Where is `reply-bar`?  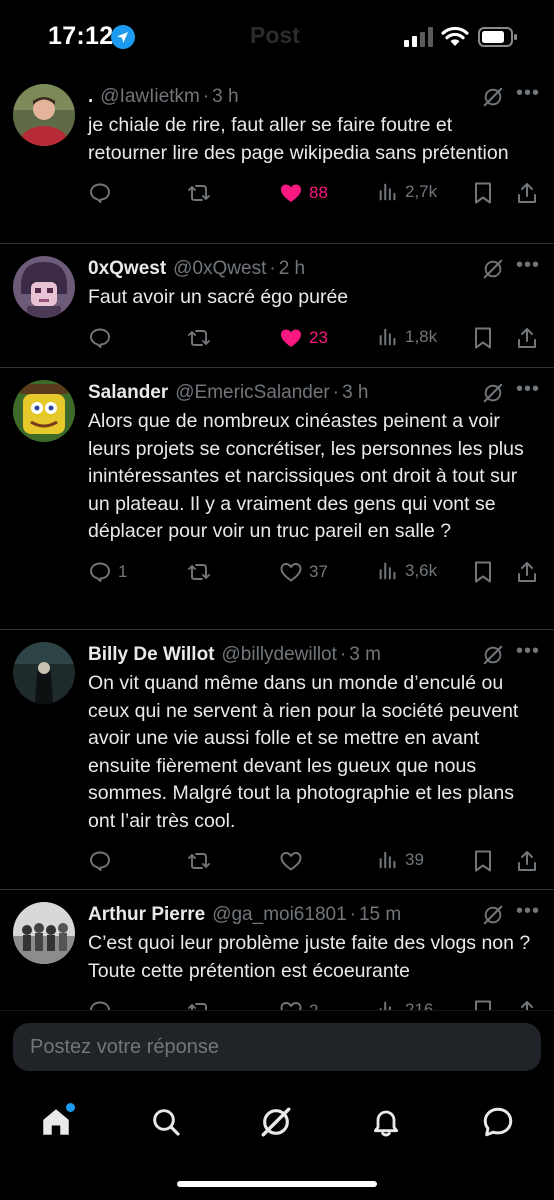
reply-bar is located at coordinates (277, 1046).